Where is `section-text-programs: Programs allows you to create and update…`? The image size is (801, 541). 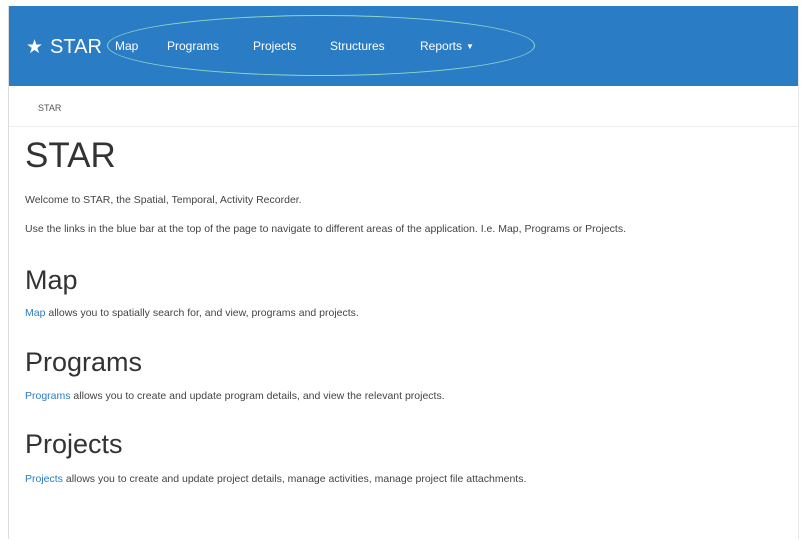 section-text-programs: Programs allows you to create and update… is located at coordinates (235, 396).